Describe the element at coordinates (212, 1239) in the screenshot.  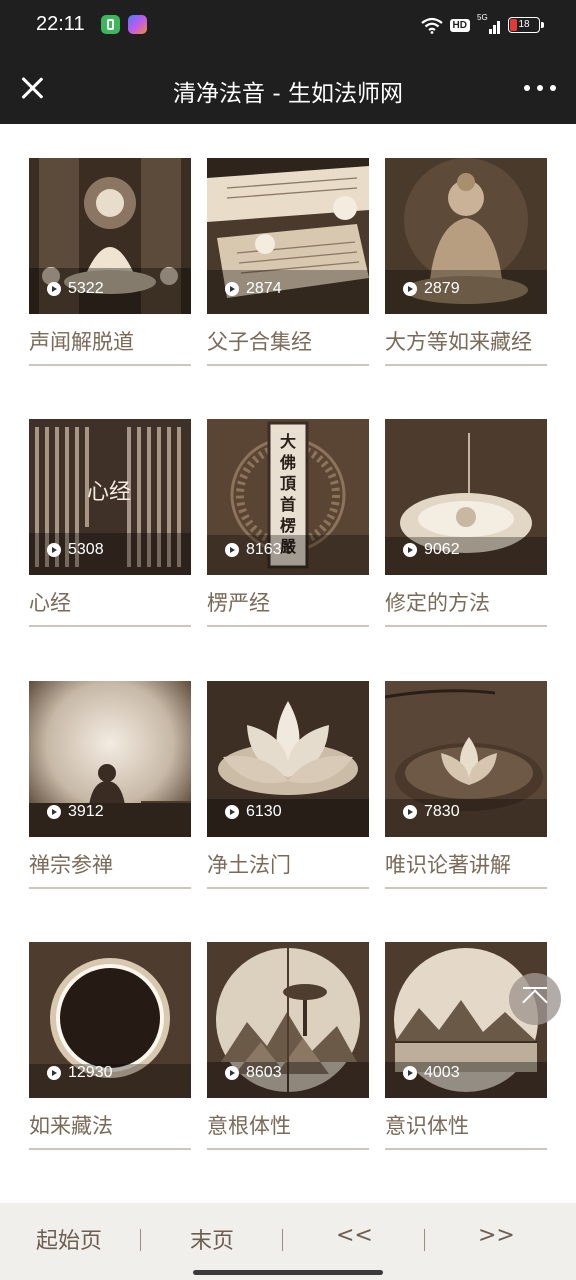
I see `last-page-link: 末页` at that location.